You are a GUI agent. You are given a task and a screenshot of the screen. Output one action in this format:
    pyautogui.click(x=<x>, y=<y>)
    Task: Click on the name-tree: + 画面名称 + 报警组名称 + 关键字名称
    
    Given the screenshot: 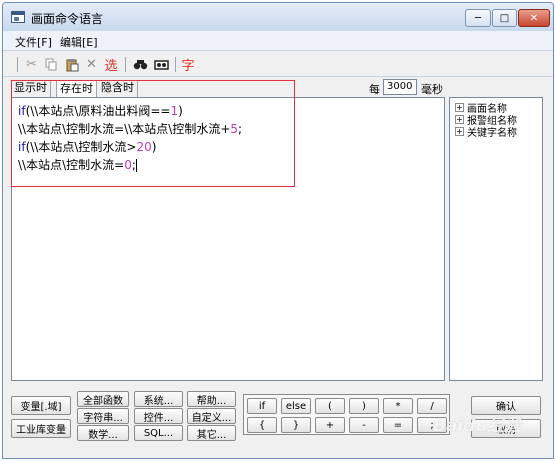 What is the action you would take?
    pyautogui.click(x=496, y=239)
    